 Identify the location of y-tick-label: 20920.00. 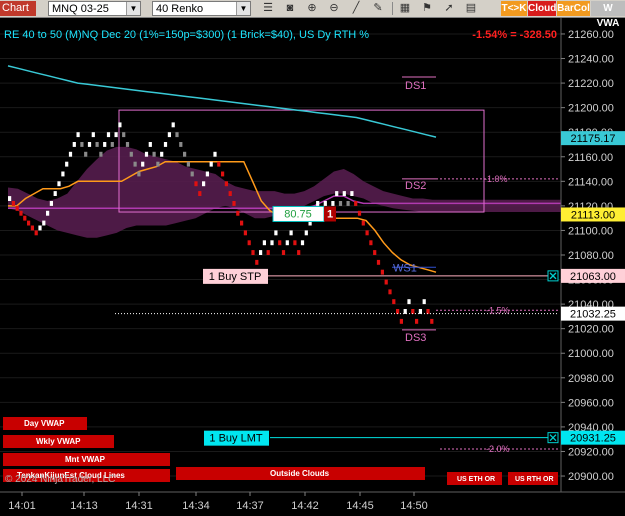
(591, 452).